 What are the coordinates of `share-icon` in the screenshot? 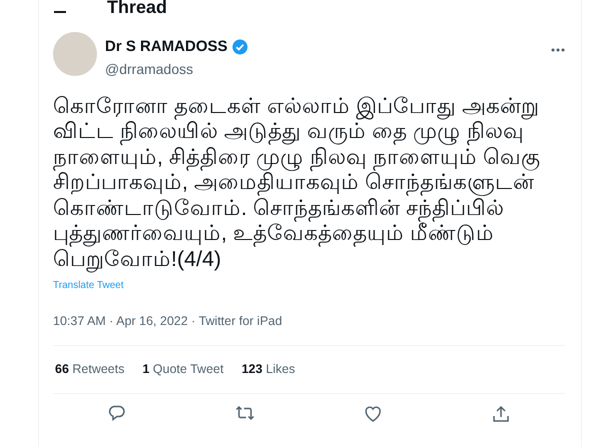 It's located at (501, 414).